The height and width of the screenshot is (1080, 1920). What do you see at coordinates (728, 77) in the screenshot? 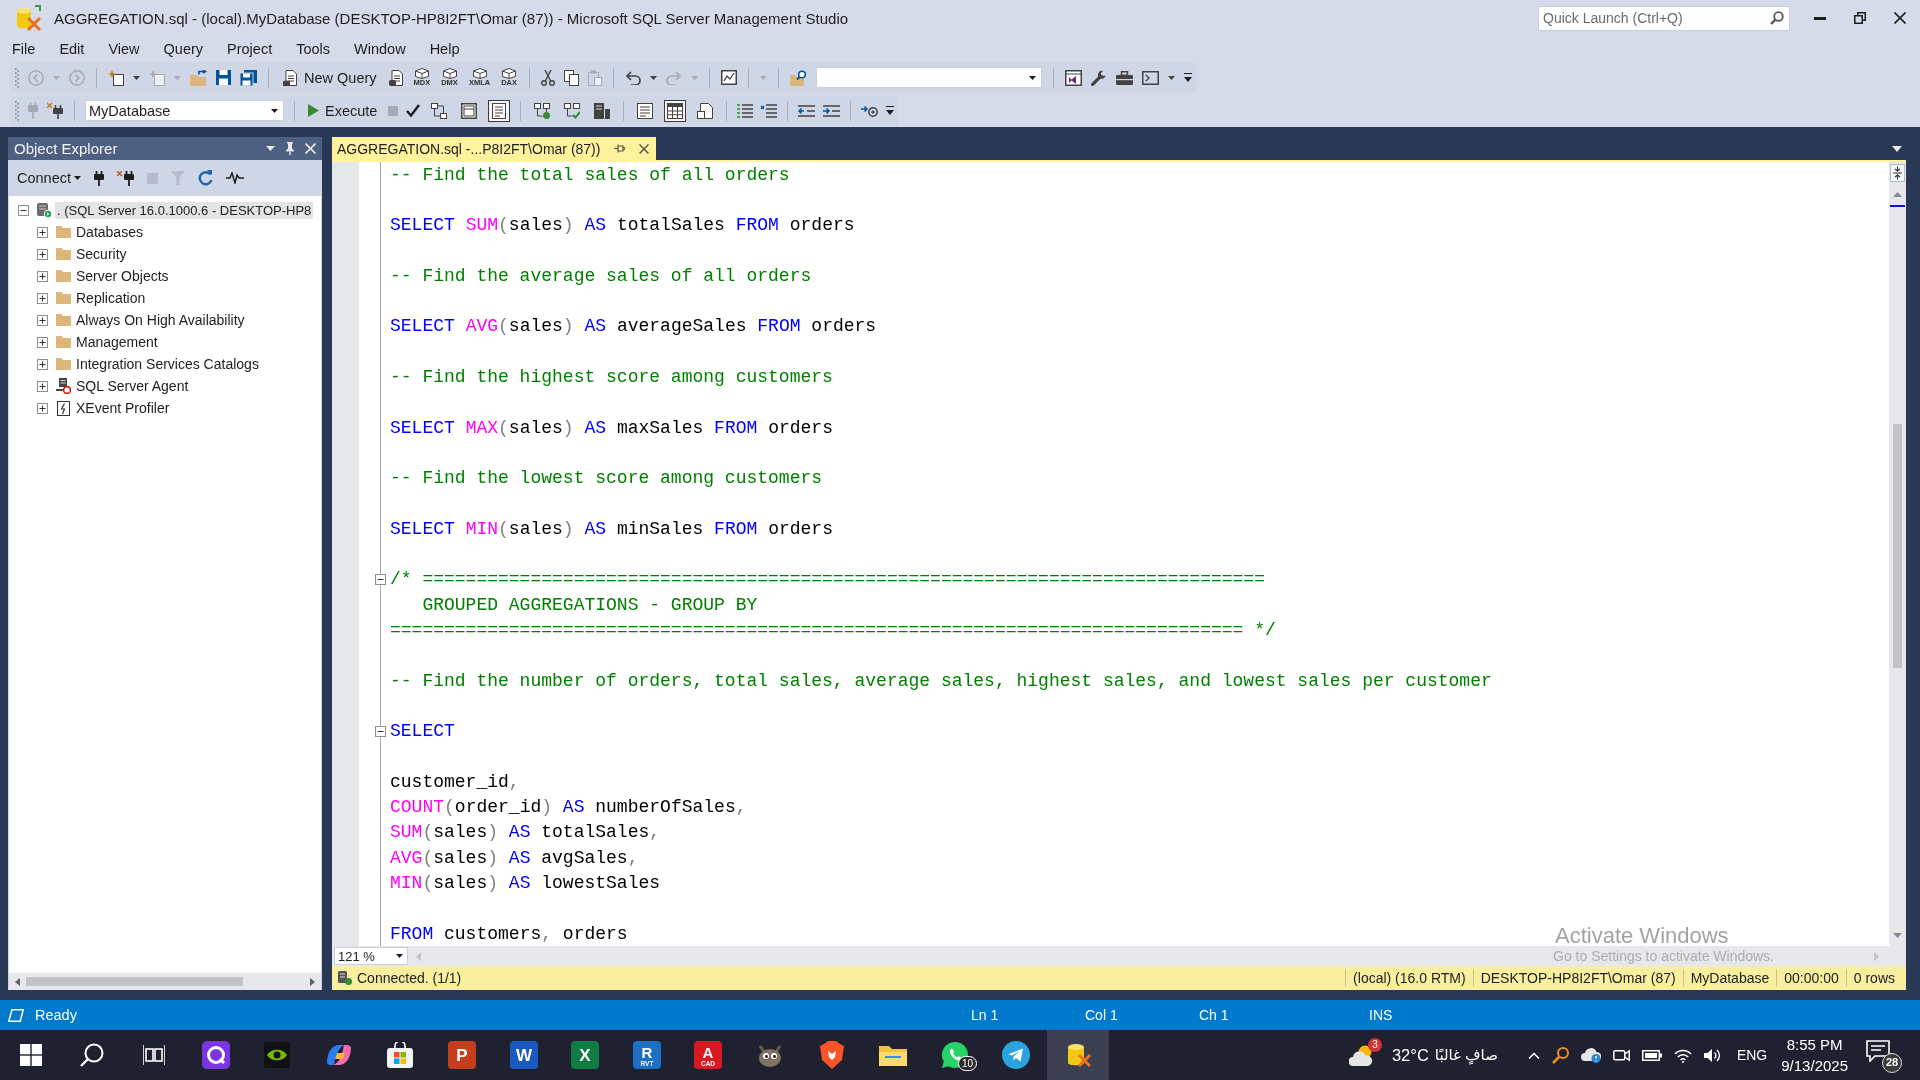
I see `window-chart-icon` at bounding box center [728, 77].